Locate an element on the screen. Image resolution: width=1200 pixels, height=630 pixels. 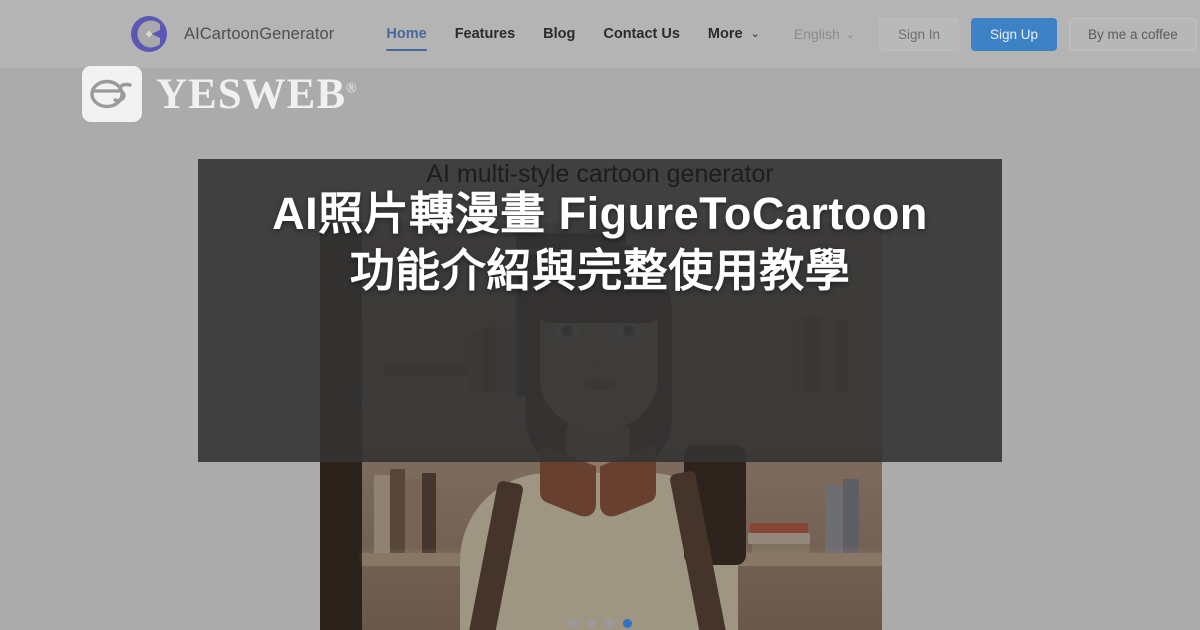
hero-title-line-1: AI照片轉漫畫 FigureToCartoon is located at coordinates (600, 213).